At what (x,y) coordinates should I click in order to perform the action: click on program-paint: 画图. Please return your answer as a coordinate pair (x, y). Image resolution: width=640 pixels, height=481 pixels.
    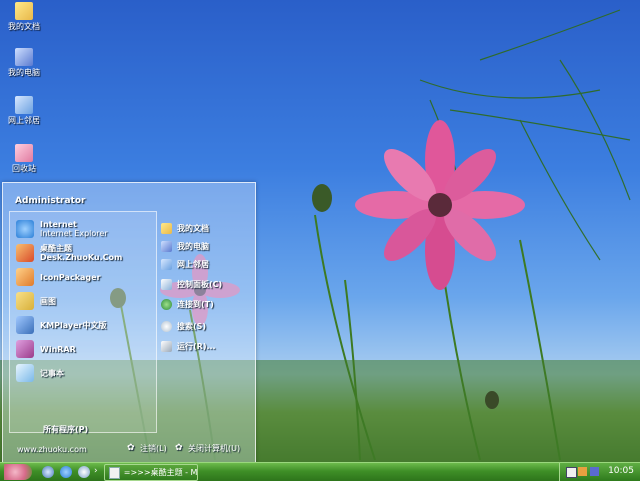
    Looking at the image, I should click on (85, 301).